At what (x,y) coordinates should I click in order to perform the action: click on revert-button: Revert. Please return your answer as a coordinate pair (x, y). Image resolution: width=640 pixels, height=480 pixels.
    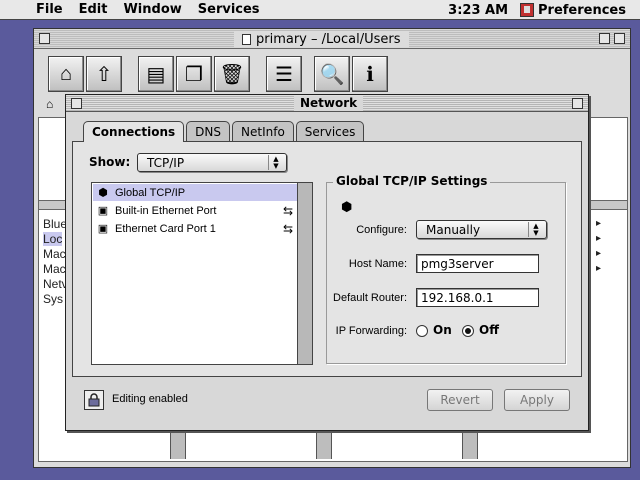
    Looking at the image, I should click on (460, 400).